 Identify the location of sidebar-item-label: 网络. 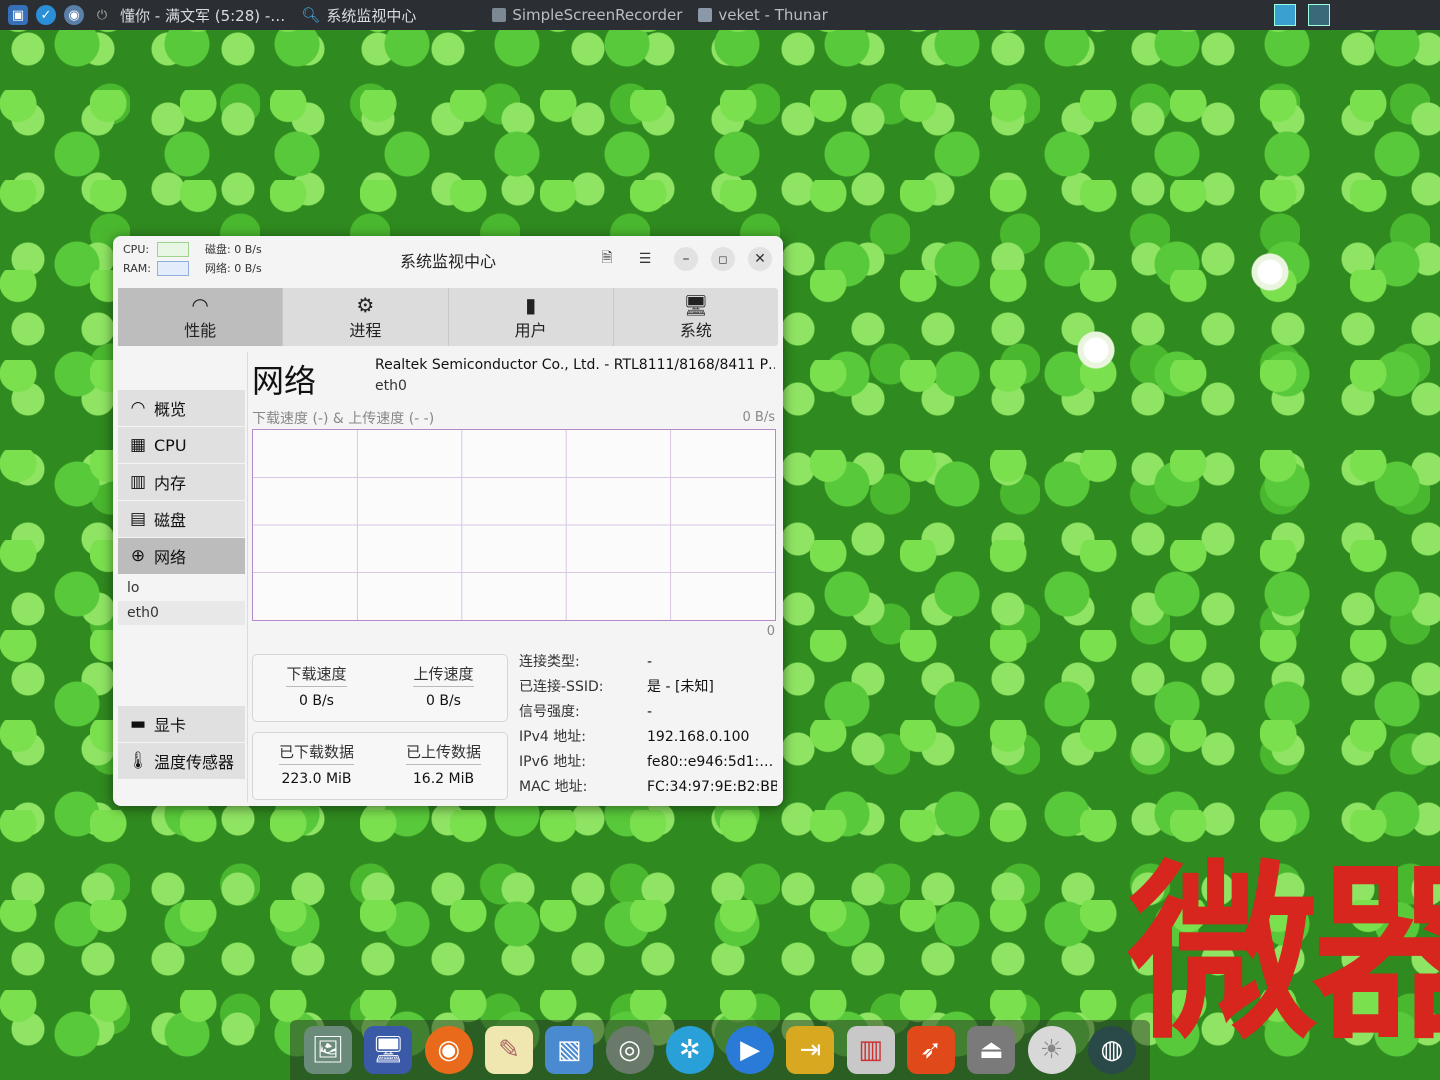
(170, 557).